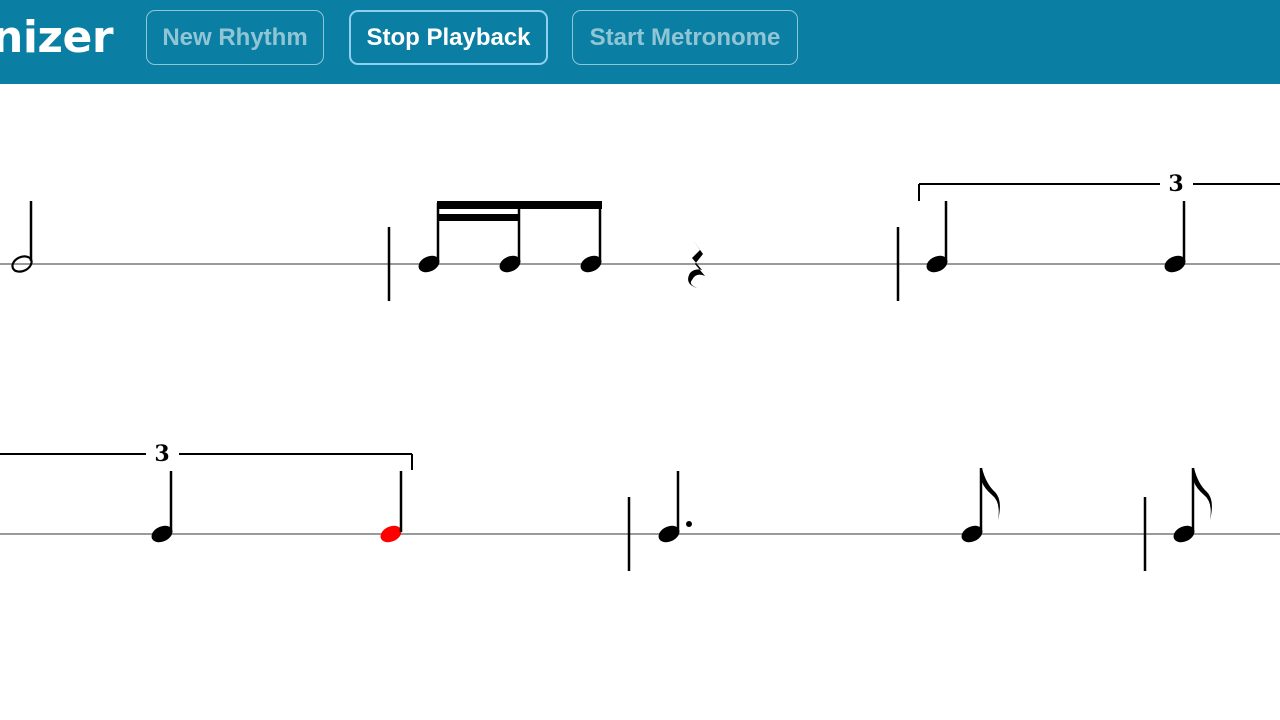  Describe the element at coordinates (235, 37) in the screenshot. I see `new-rhythm-button: New Rhythm` at that location.